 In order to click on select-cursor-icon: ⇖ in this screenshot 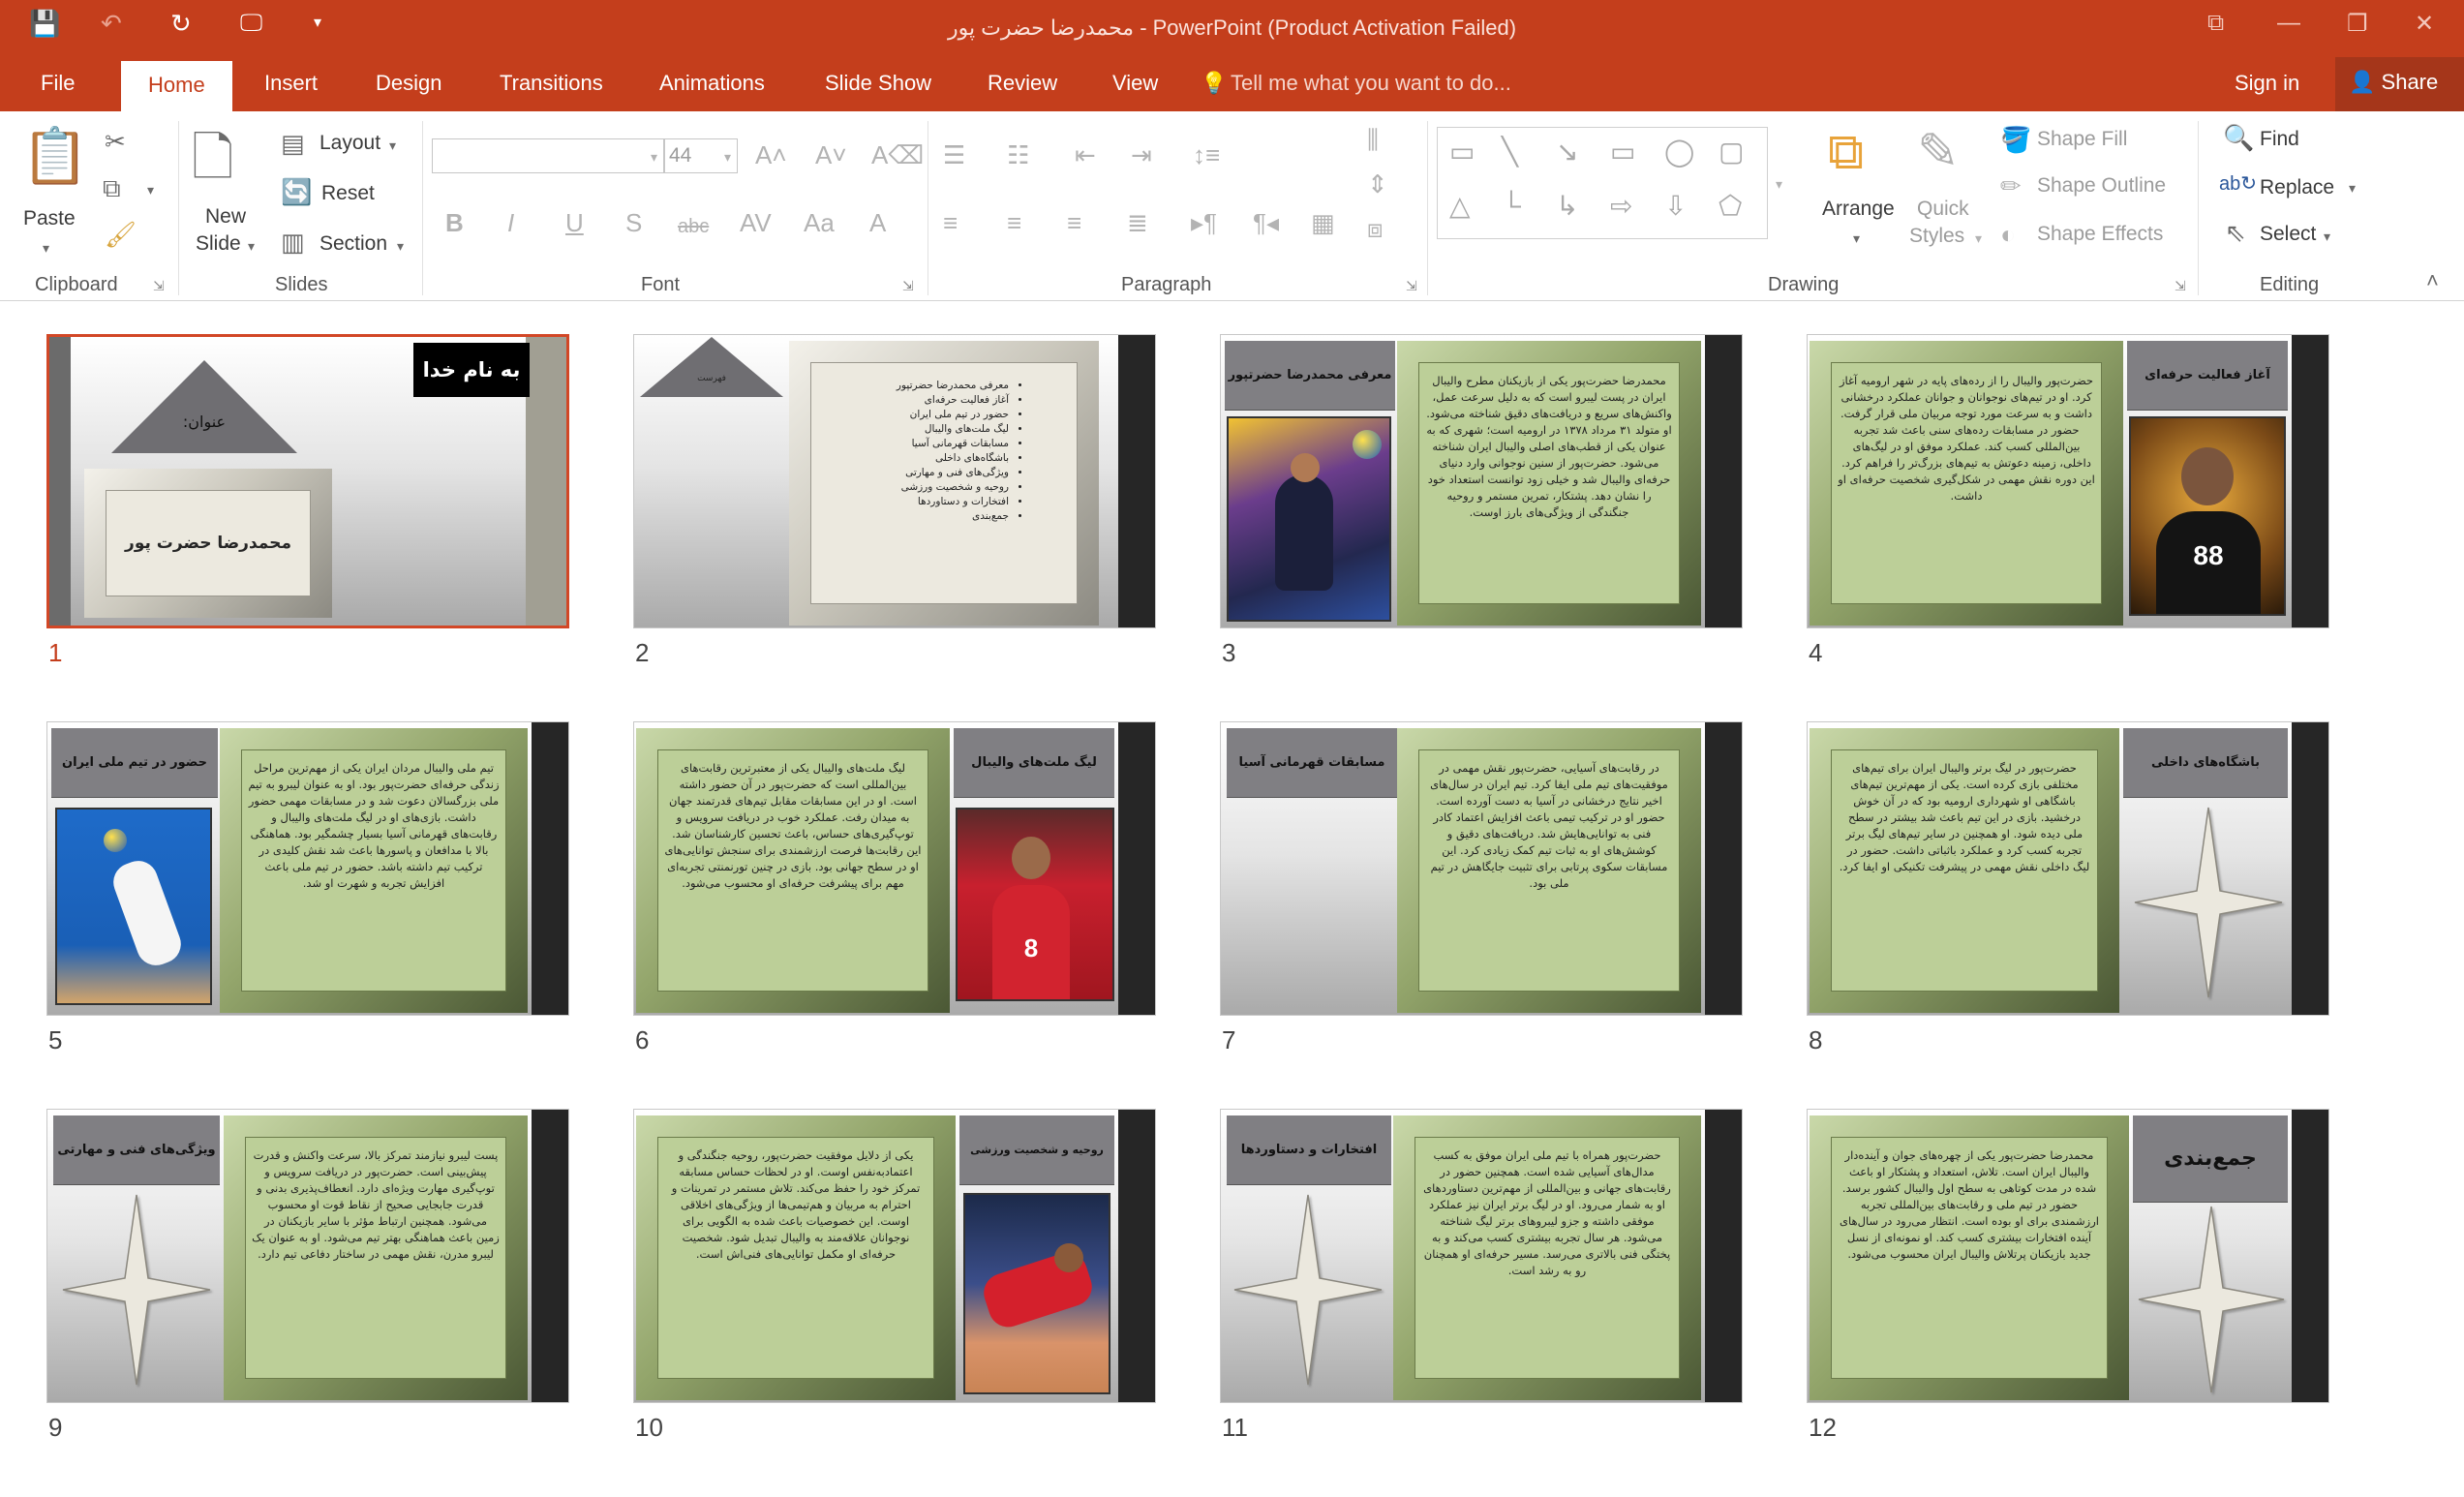, I will do `click(2235, 233)`.